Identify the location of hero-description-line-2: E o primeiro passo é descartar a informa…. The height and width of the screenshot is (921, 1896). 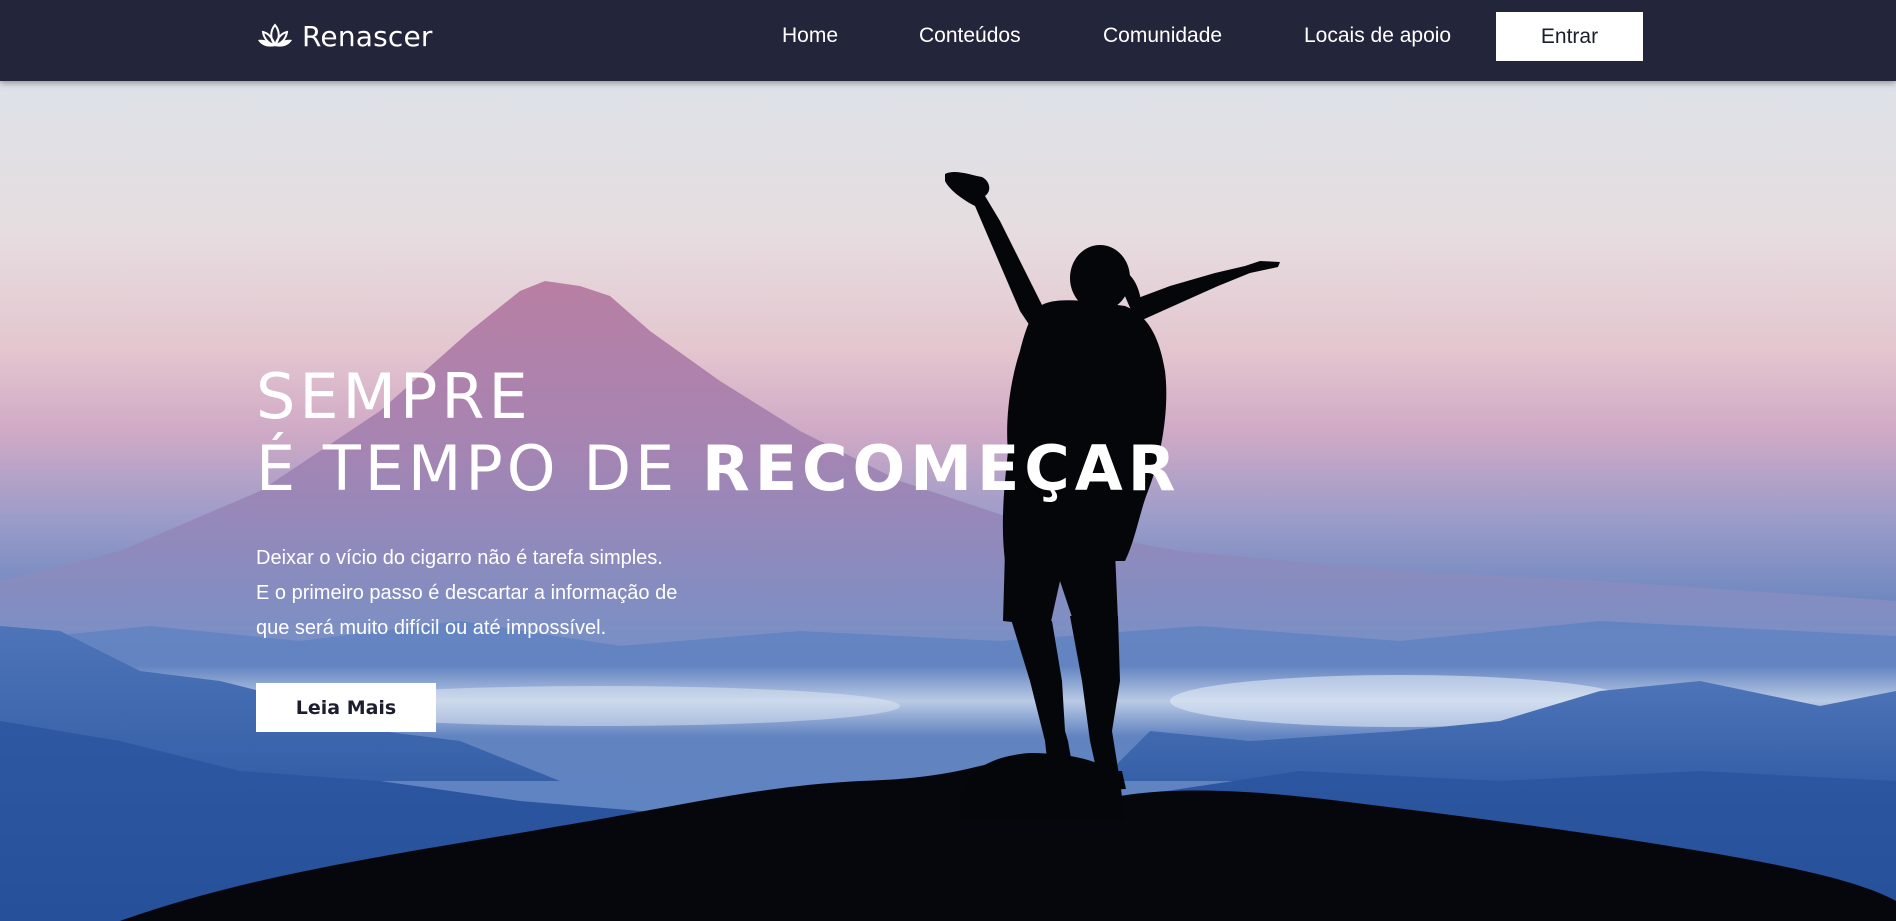
(467, 593).